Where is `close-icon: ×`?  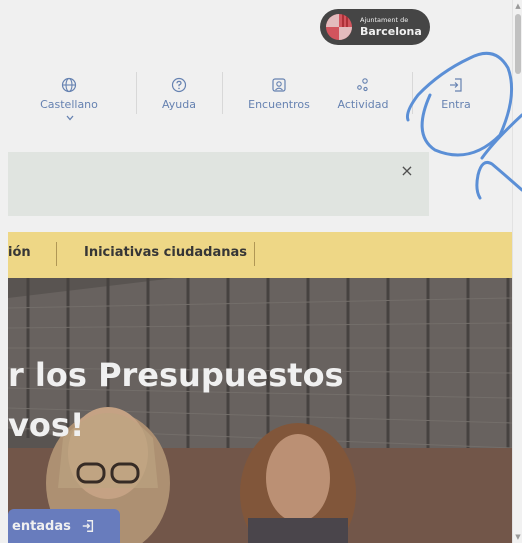 close-icon: × is located at coordinates (407, 171).